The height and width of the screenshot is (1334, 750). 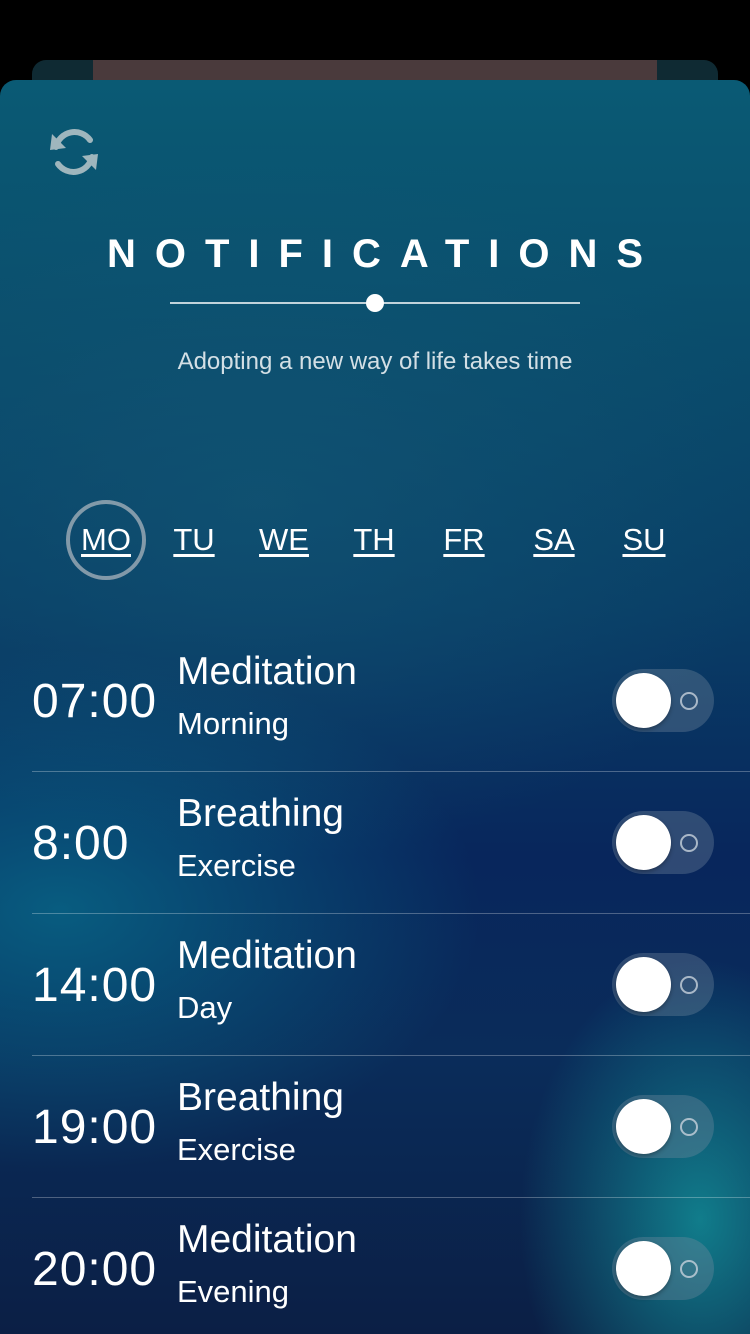 I want to click on day-su: SU, so click(x=644, y=540).